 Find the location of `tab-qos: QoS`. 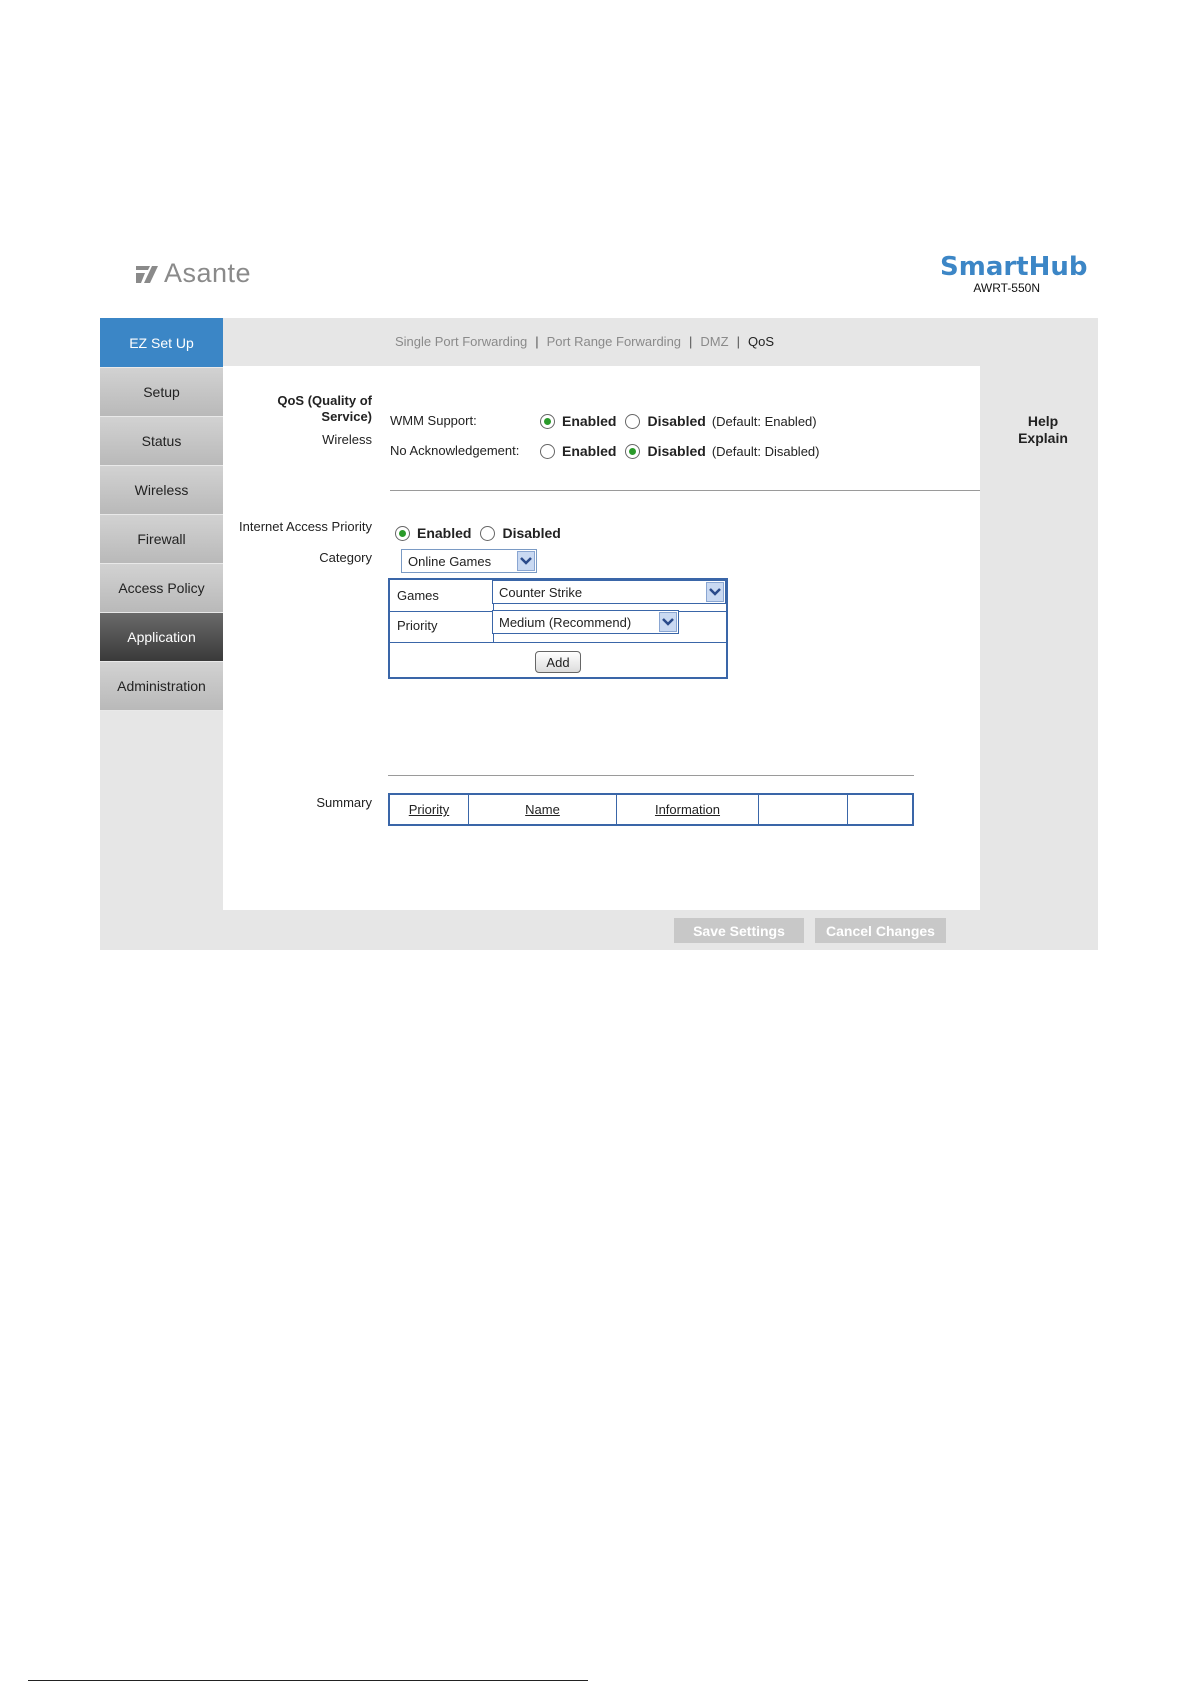

tab-qos: QoS is located at coordinates (761, 341).